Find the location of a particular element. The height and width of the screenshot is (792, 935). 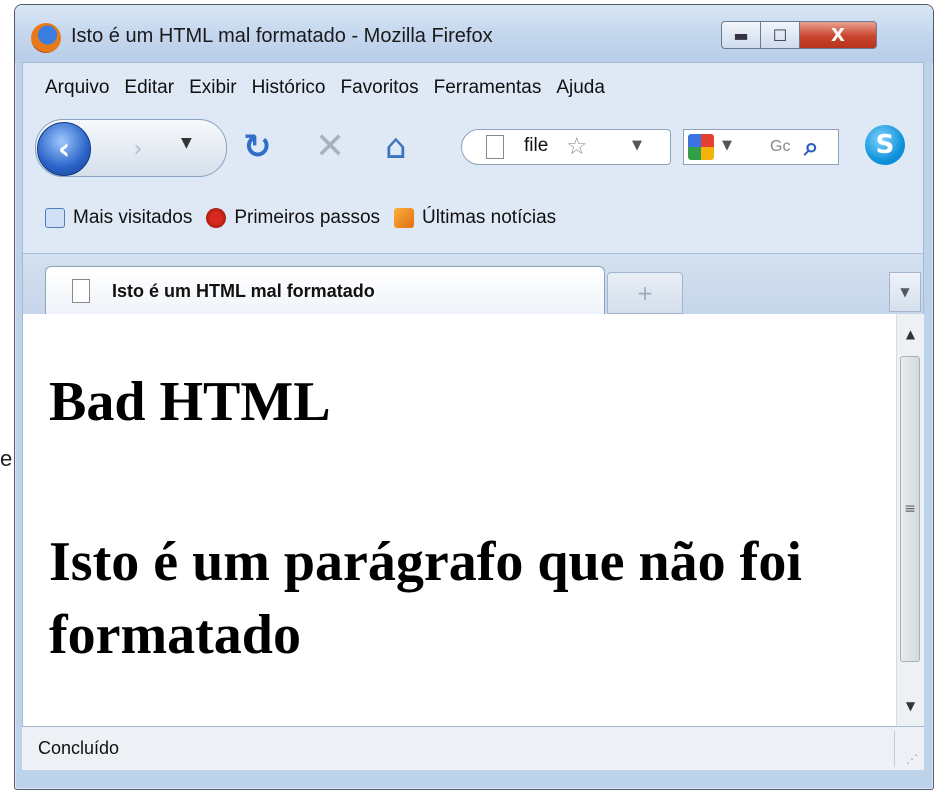

bookmark-label: Últimas notícias is located at coordinates (489, 217).